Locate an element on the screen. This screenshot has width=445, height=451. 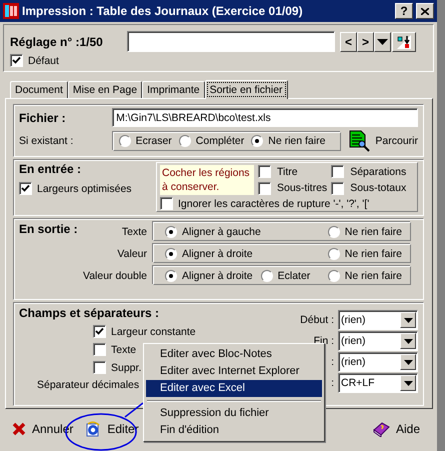
document-search-icon is located at coordinates (360, 141).